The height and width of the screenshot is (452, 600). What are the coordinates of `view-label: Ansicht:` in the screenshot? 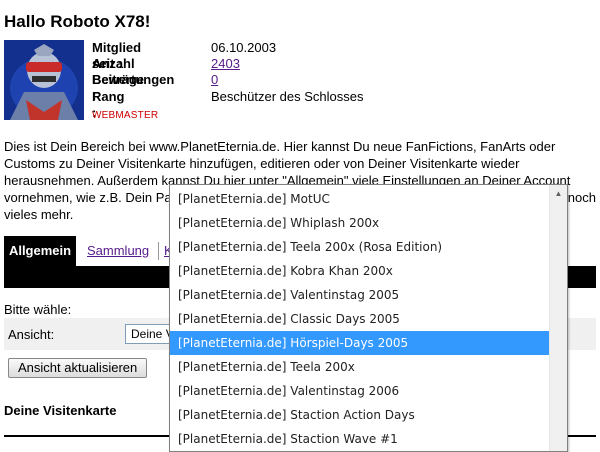 It's located at (31, 334).